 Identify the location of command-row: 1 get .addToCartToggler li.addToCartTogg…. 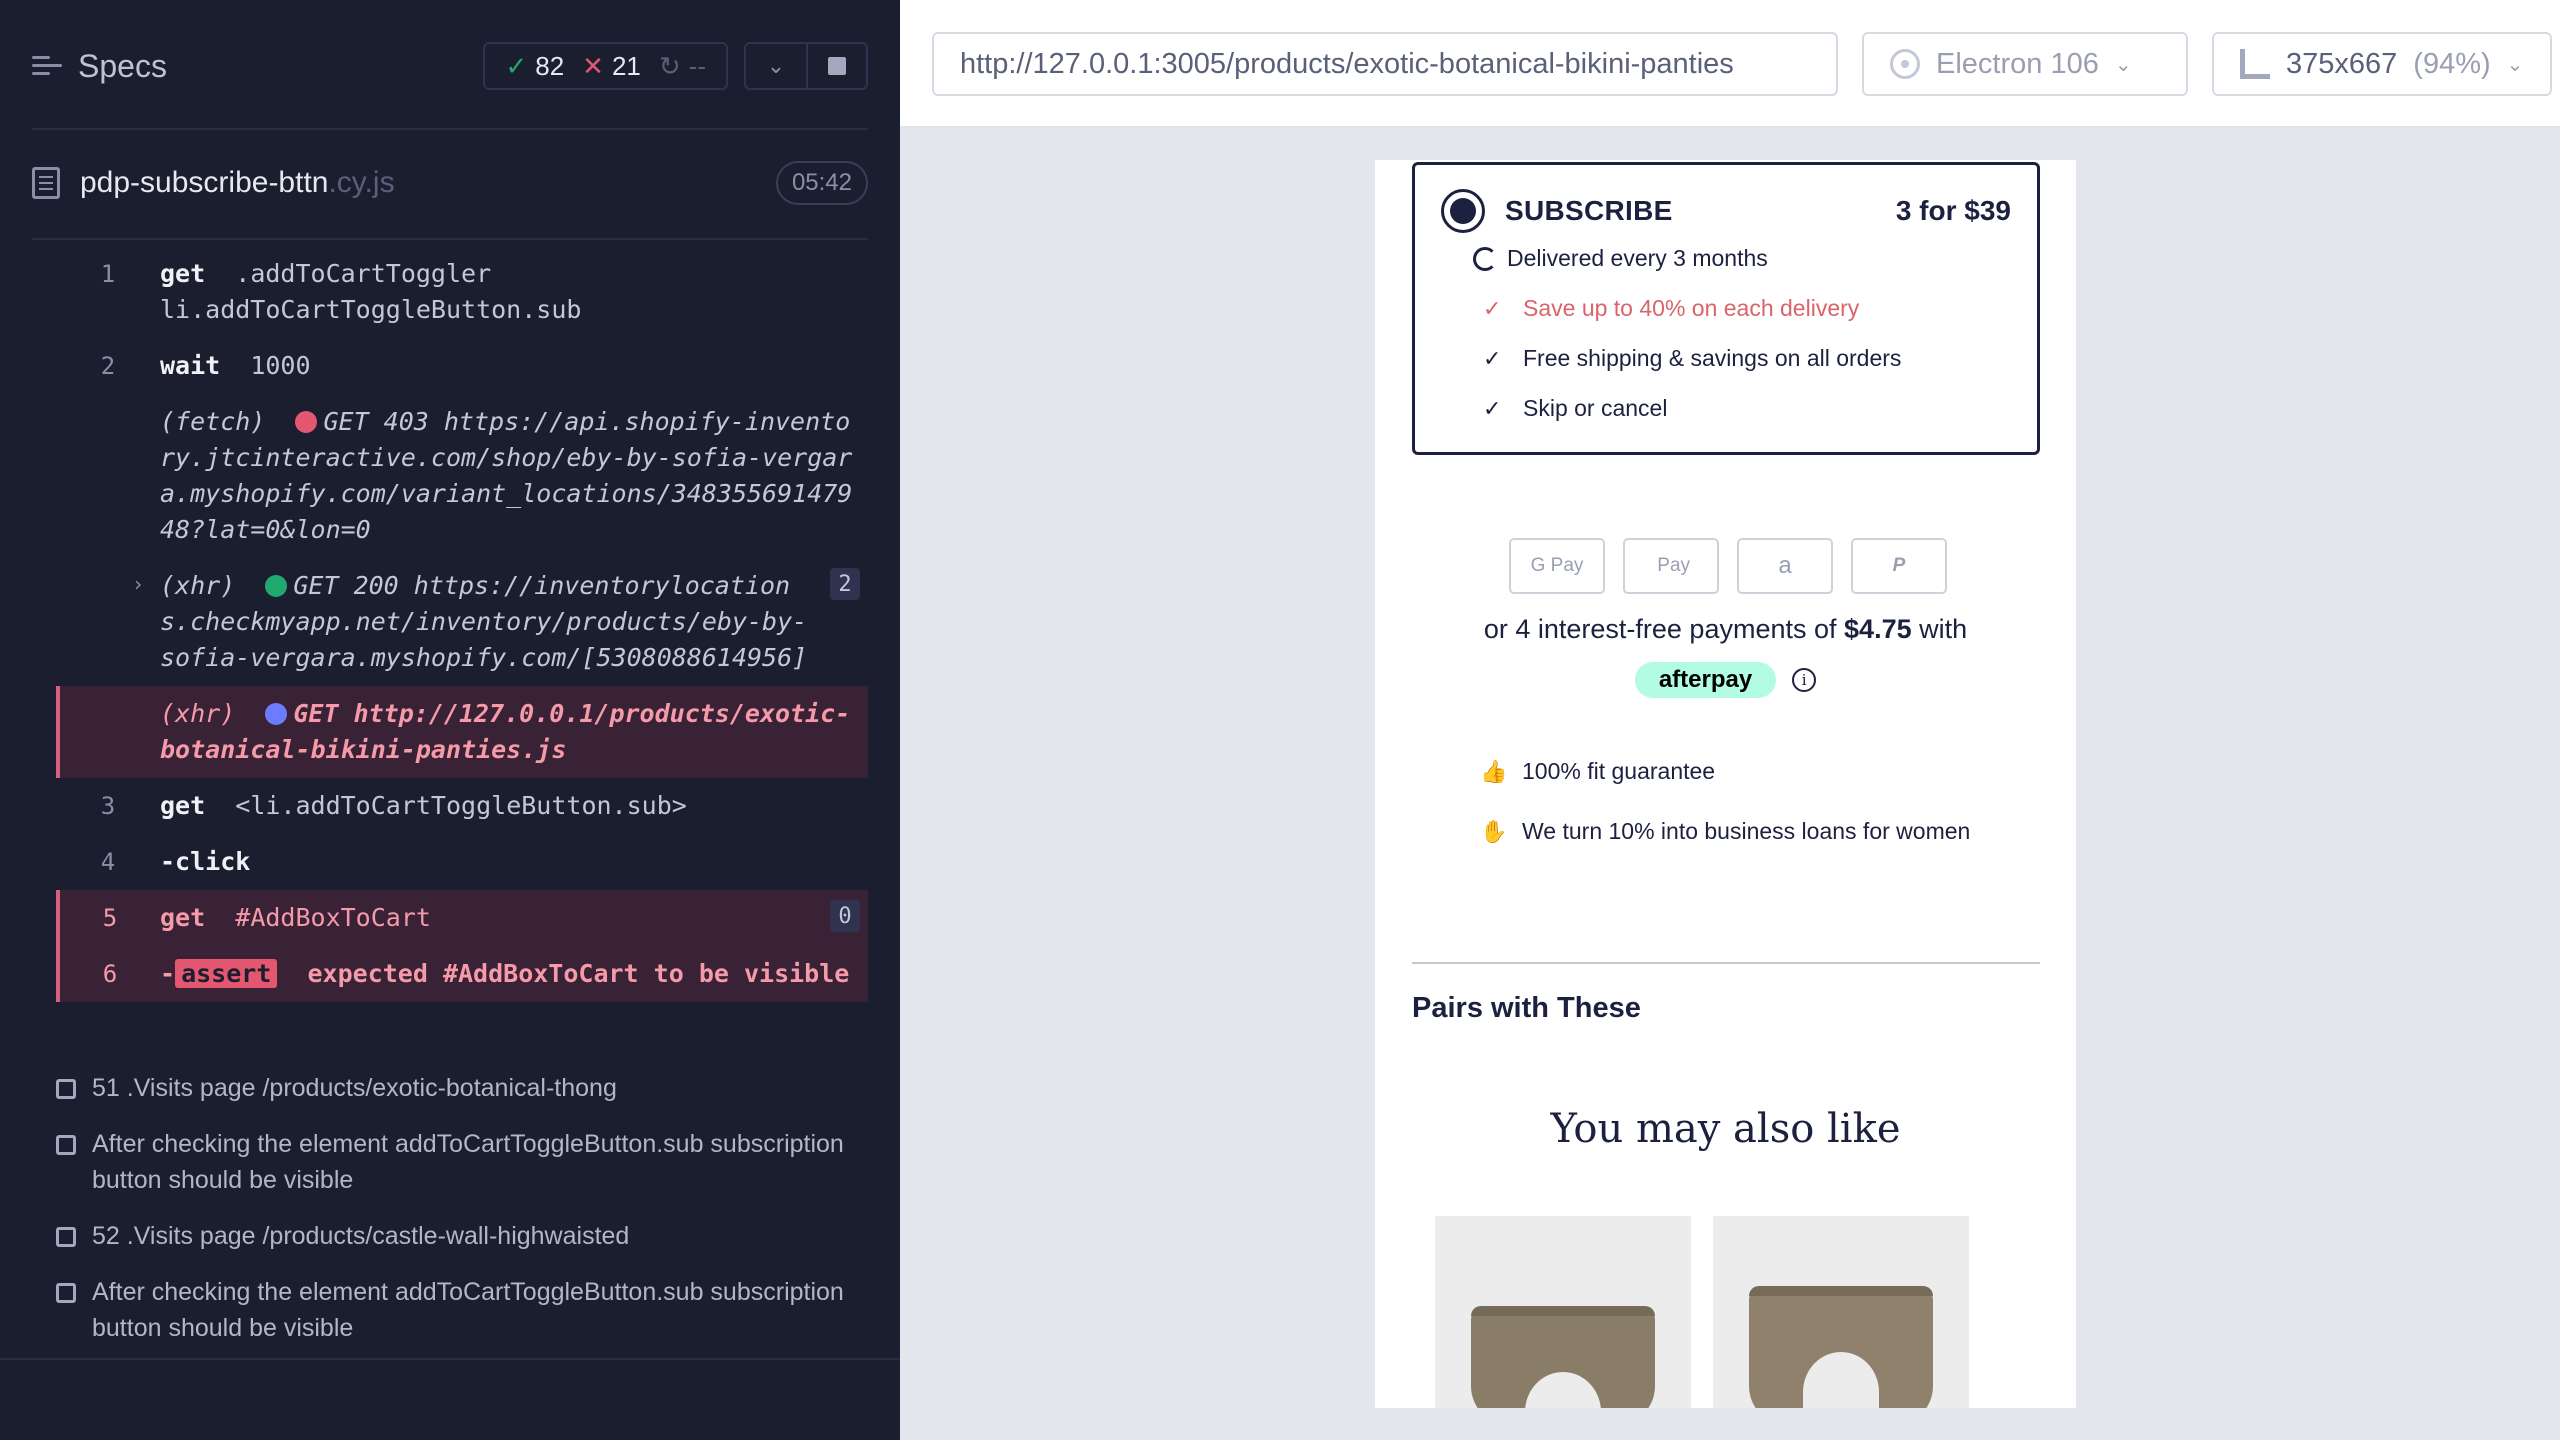
(462, 292).